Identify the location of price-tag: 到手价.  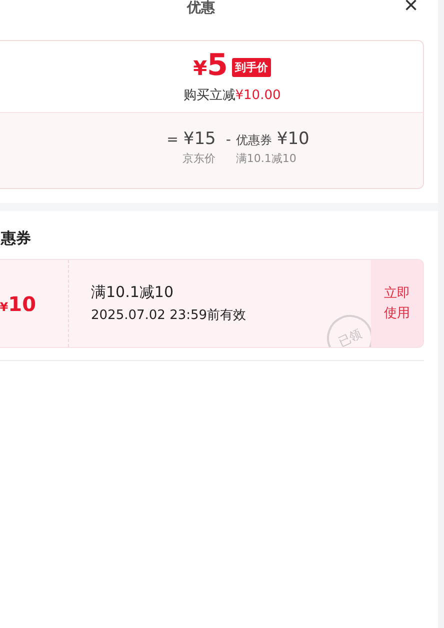
(251, 67).